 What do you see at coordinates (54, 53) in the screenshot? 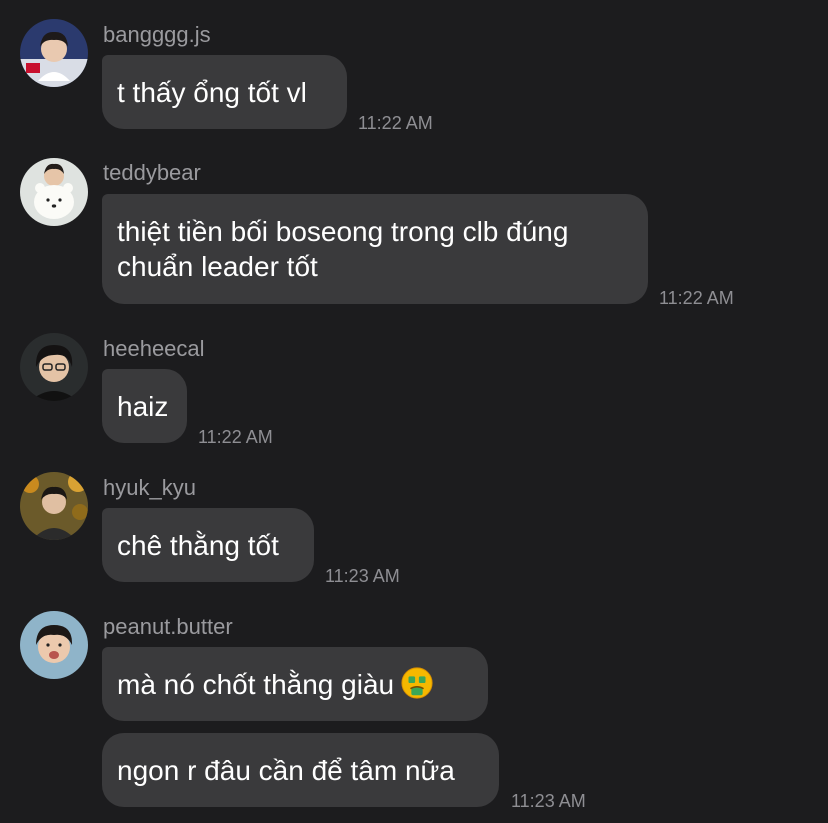
I see `avatar-bangggg` at bounding box center [54, 53].